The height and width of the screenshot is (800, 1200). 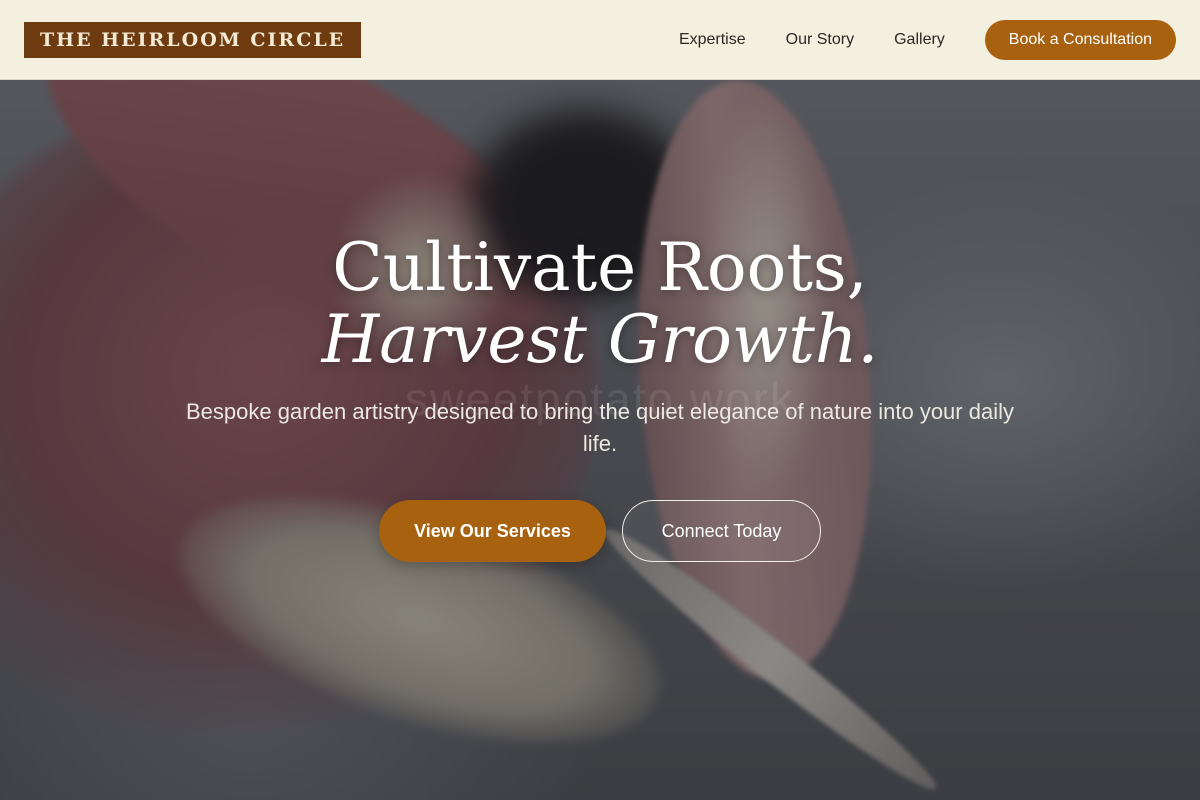 What do you see at coordinates (919, 40) in the screenshot?
I see `nav-link-gallery: Gallery` at bounding box center [919, 40].